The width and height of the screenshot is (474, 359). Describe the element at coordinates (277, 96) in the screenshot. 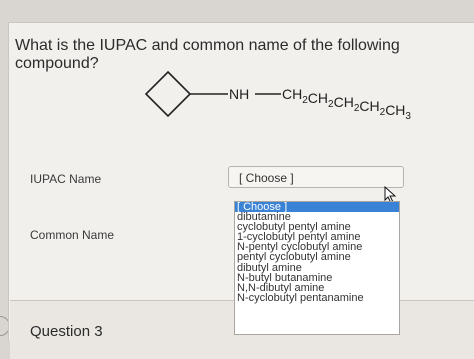

I see `chemical-structure: NH CH2CH2CH2CH2CH3` at that location.